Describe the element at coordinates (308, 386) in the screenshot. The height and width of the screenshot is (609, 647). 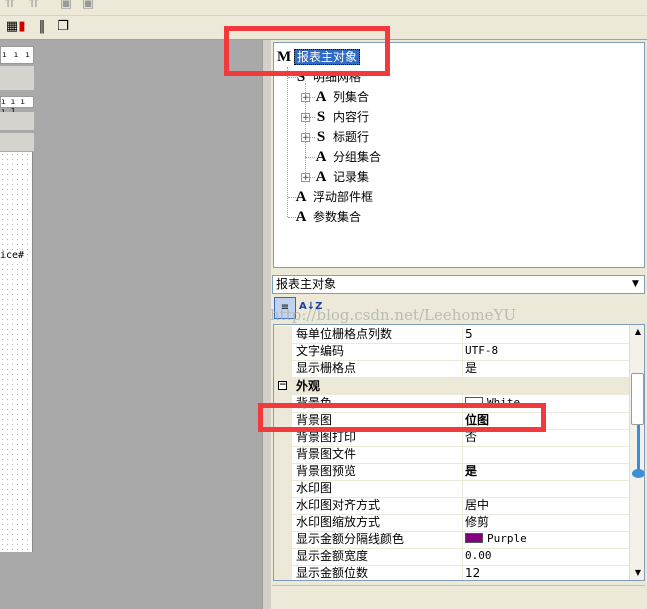
I see `category-name: 外观` at that location.